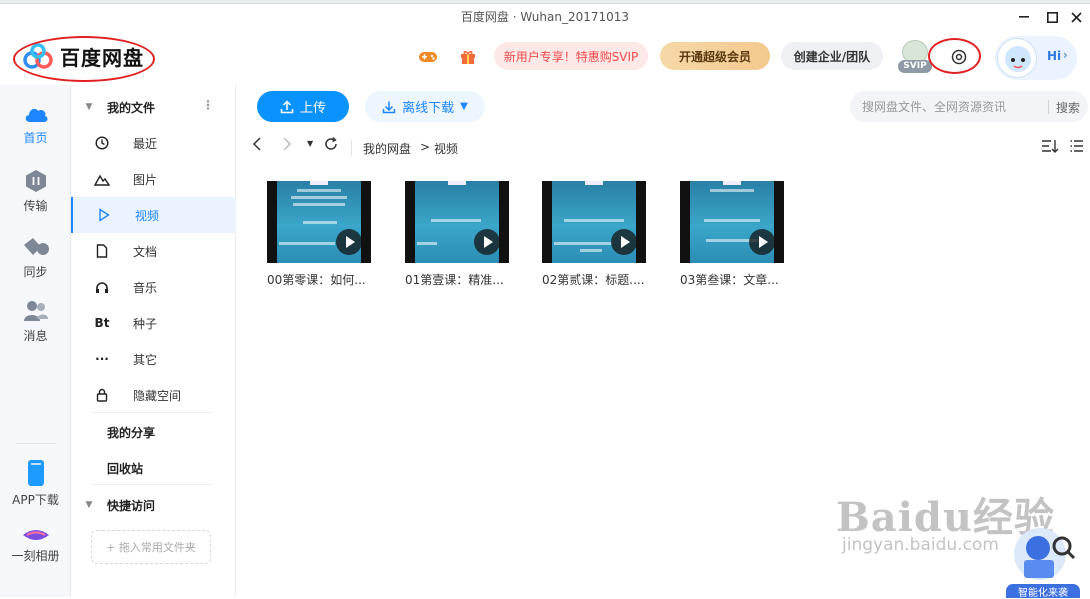  What do you see at coordinates (446, 149) in the screenshot?
I see `breadcrumb-current: 视频` at bounding box center [446, 149].